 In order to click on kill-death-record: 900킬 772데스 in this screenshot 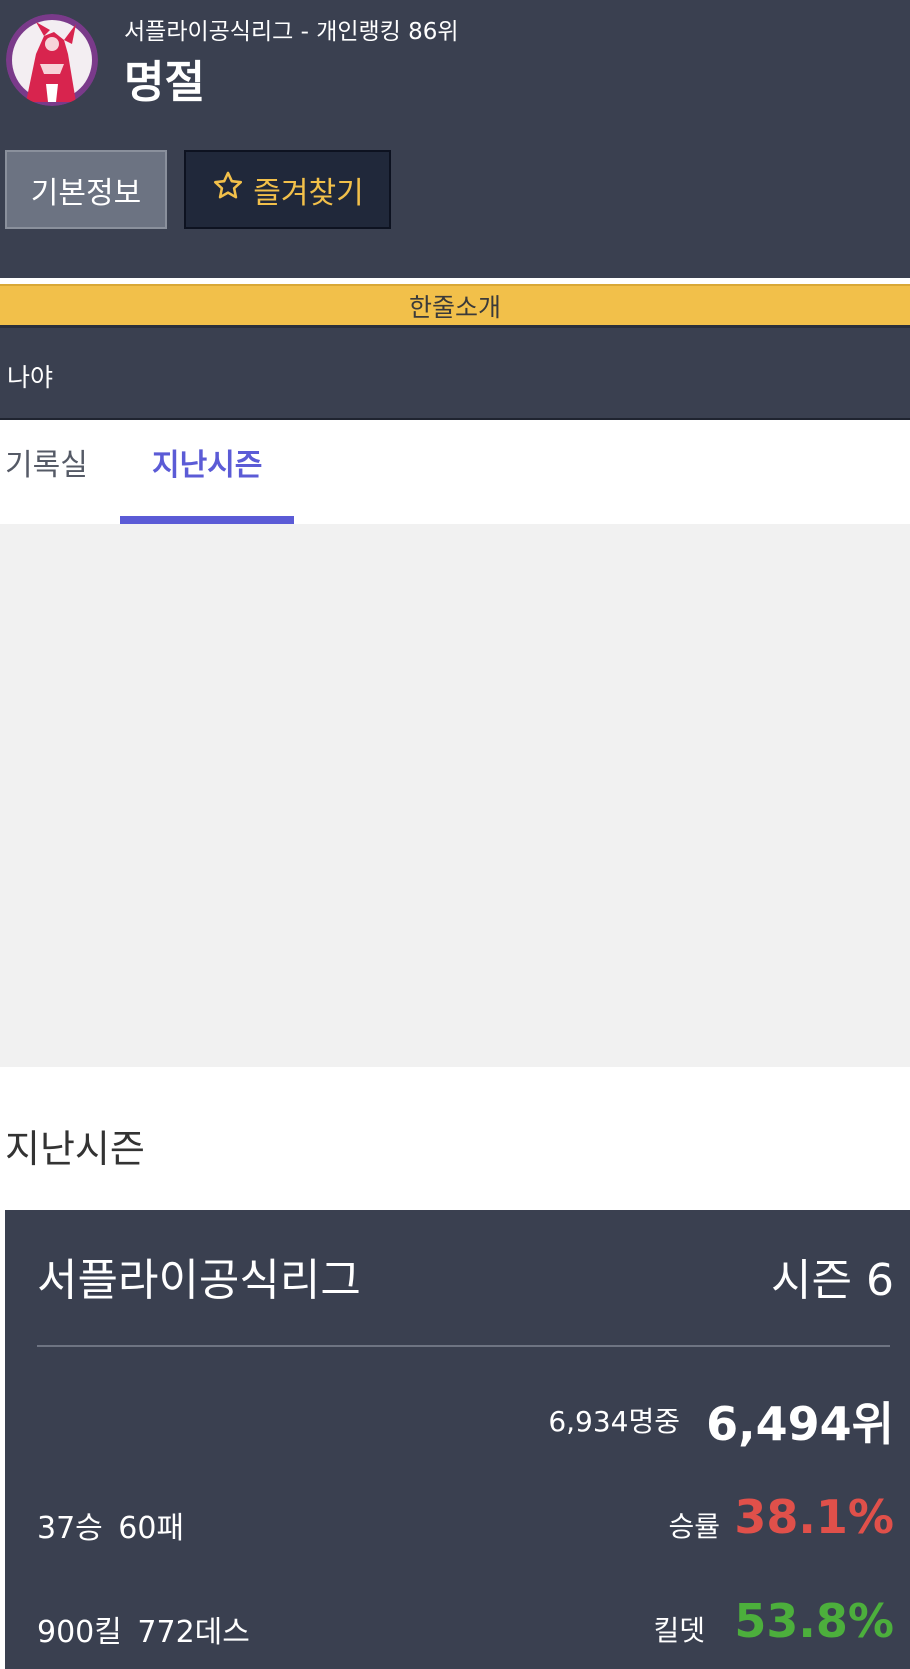, I will do `click(143, 1632)`.